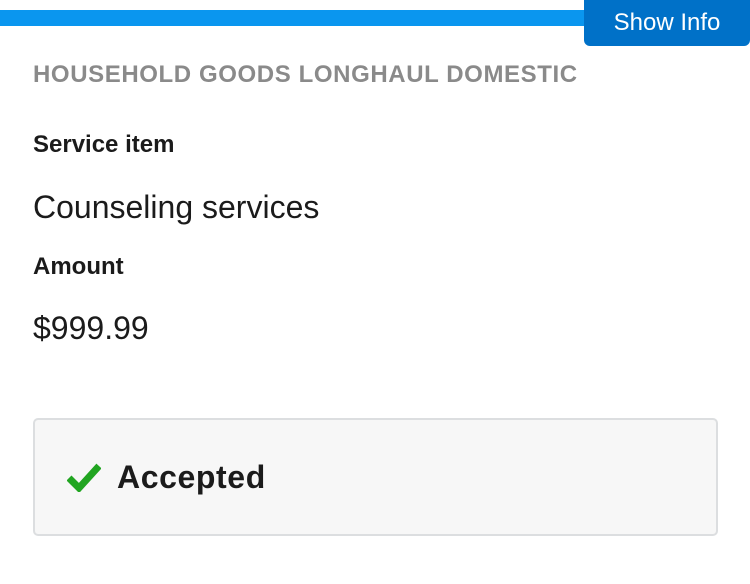 Image resolution: width=750 pixels, height=584 pixels. What do you see at coordinates (104, 144) in the screenshot?
I see `service-item-label: Service item` at bounding box center [104, 144].